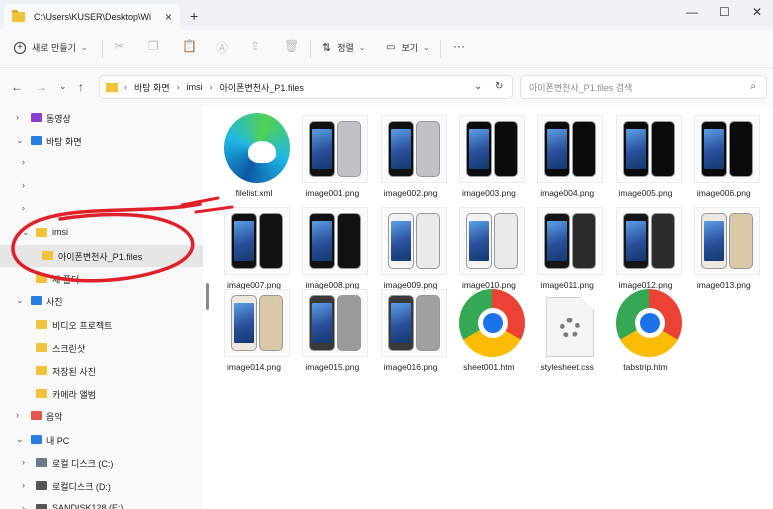  What do you see at coordinates (262, 87) in the screenshot?
I see `breadcrumb-current: 아이폰변천사_P1.files` at bounding box center [262, 87].